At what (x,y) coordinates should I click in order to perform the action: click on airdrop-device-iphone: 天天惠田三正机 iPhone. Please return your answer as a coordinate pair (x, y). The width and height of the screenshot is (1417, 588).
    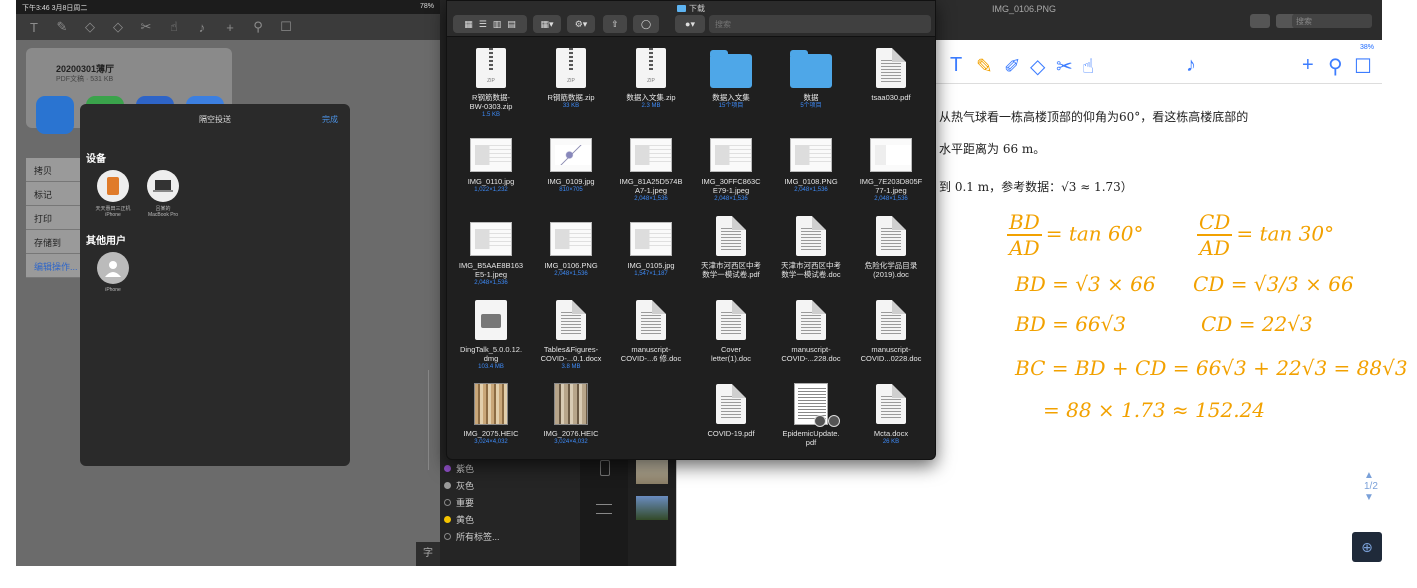
    Looking at the image, I should click on (113, 194).